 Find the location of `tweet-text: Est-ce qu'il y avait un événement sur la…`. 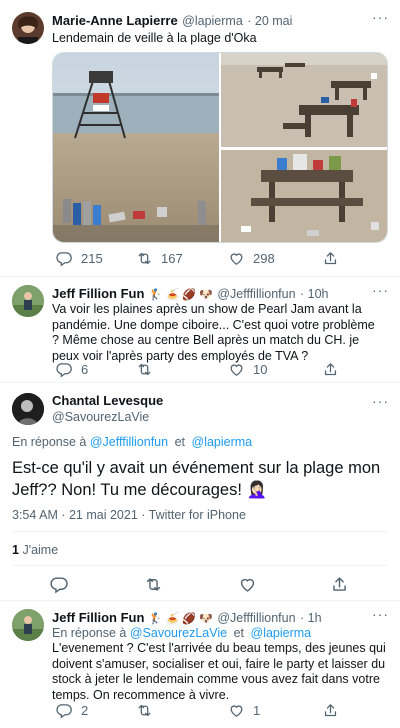

tweet-text: Est-ce qu'il y avait un événement sur la… is located at coordinates (196, 479).